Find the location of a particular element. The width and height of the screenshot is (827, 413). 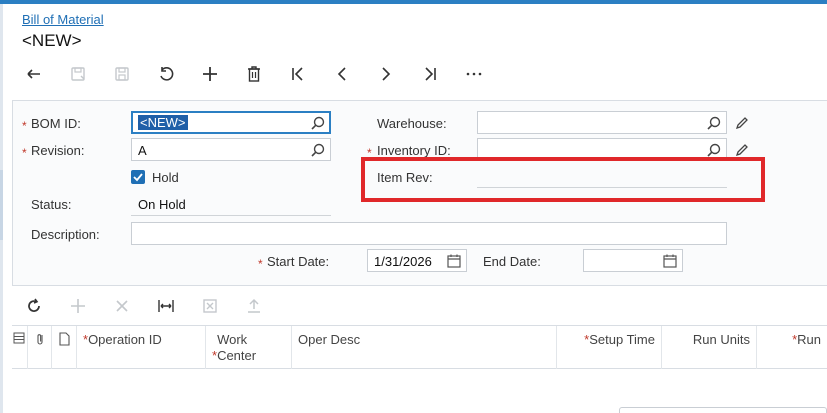

undo-button is located at coordinates (166, 74).